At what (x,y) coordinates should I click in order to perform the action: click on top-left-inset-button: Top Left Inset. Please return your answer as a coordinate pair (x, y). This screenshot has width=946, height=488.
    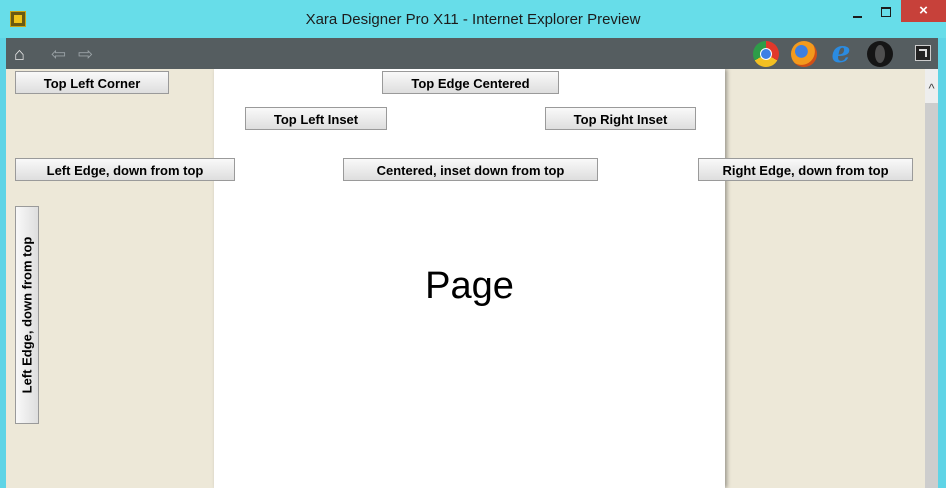
    Looking at the image, I should click on (316, 118).